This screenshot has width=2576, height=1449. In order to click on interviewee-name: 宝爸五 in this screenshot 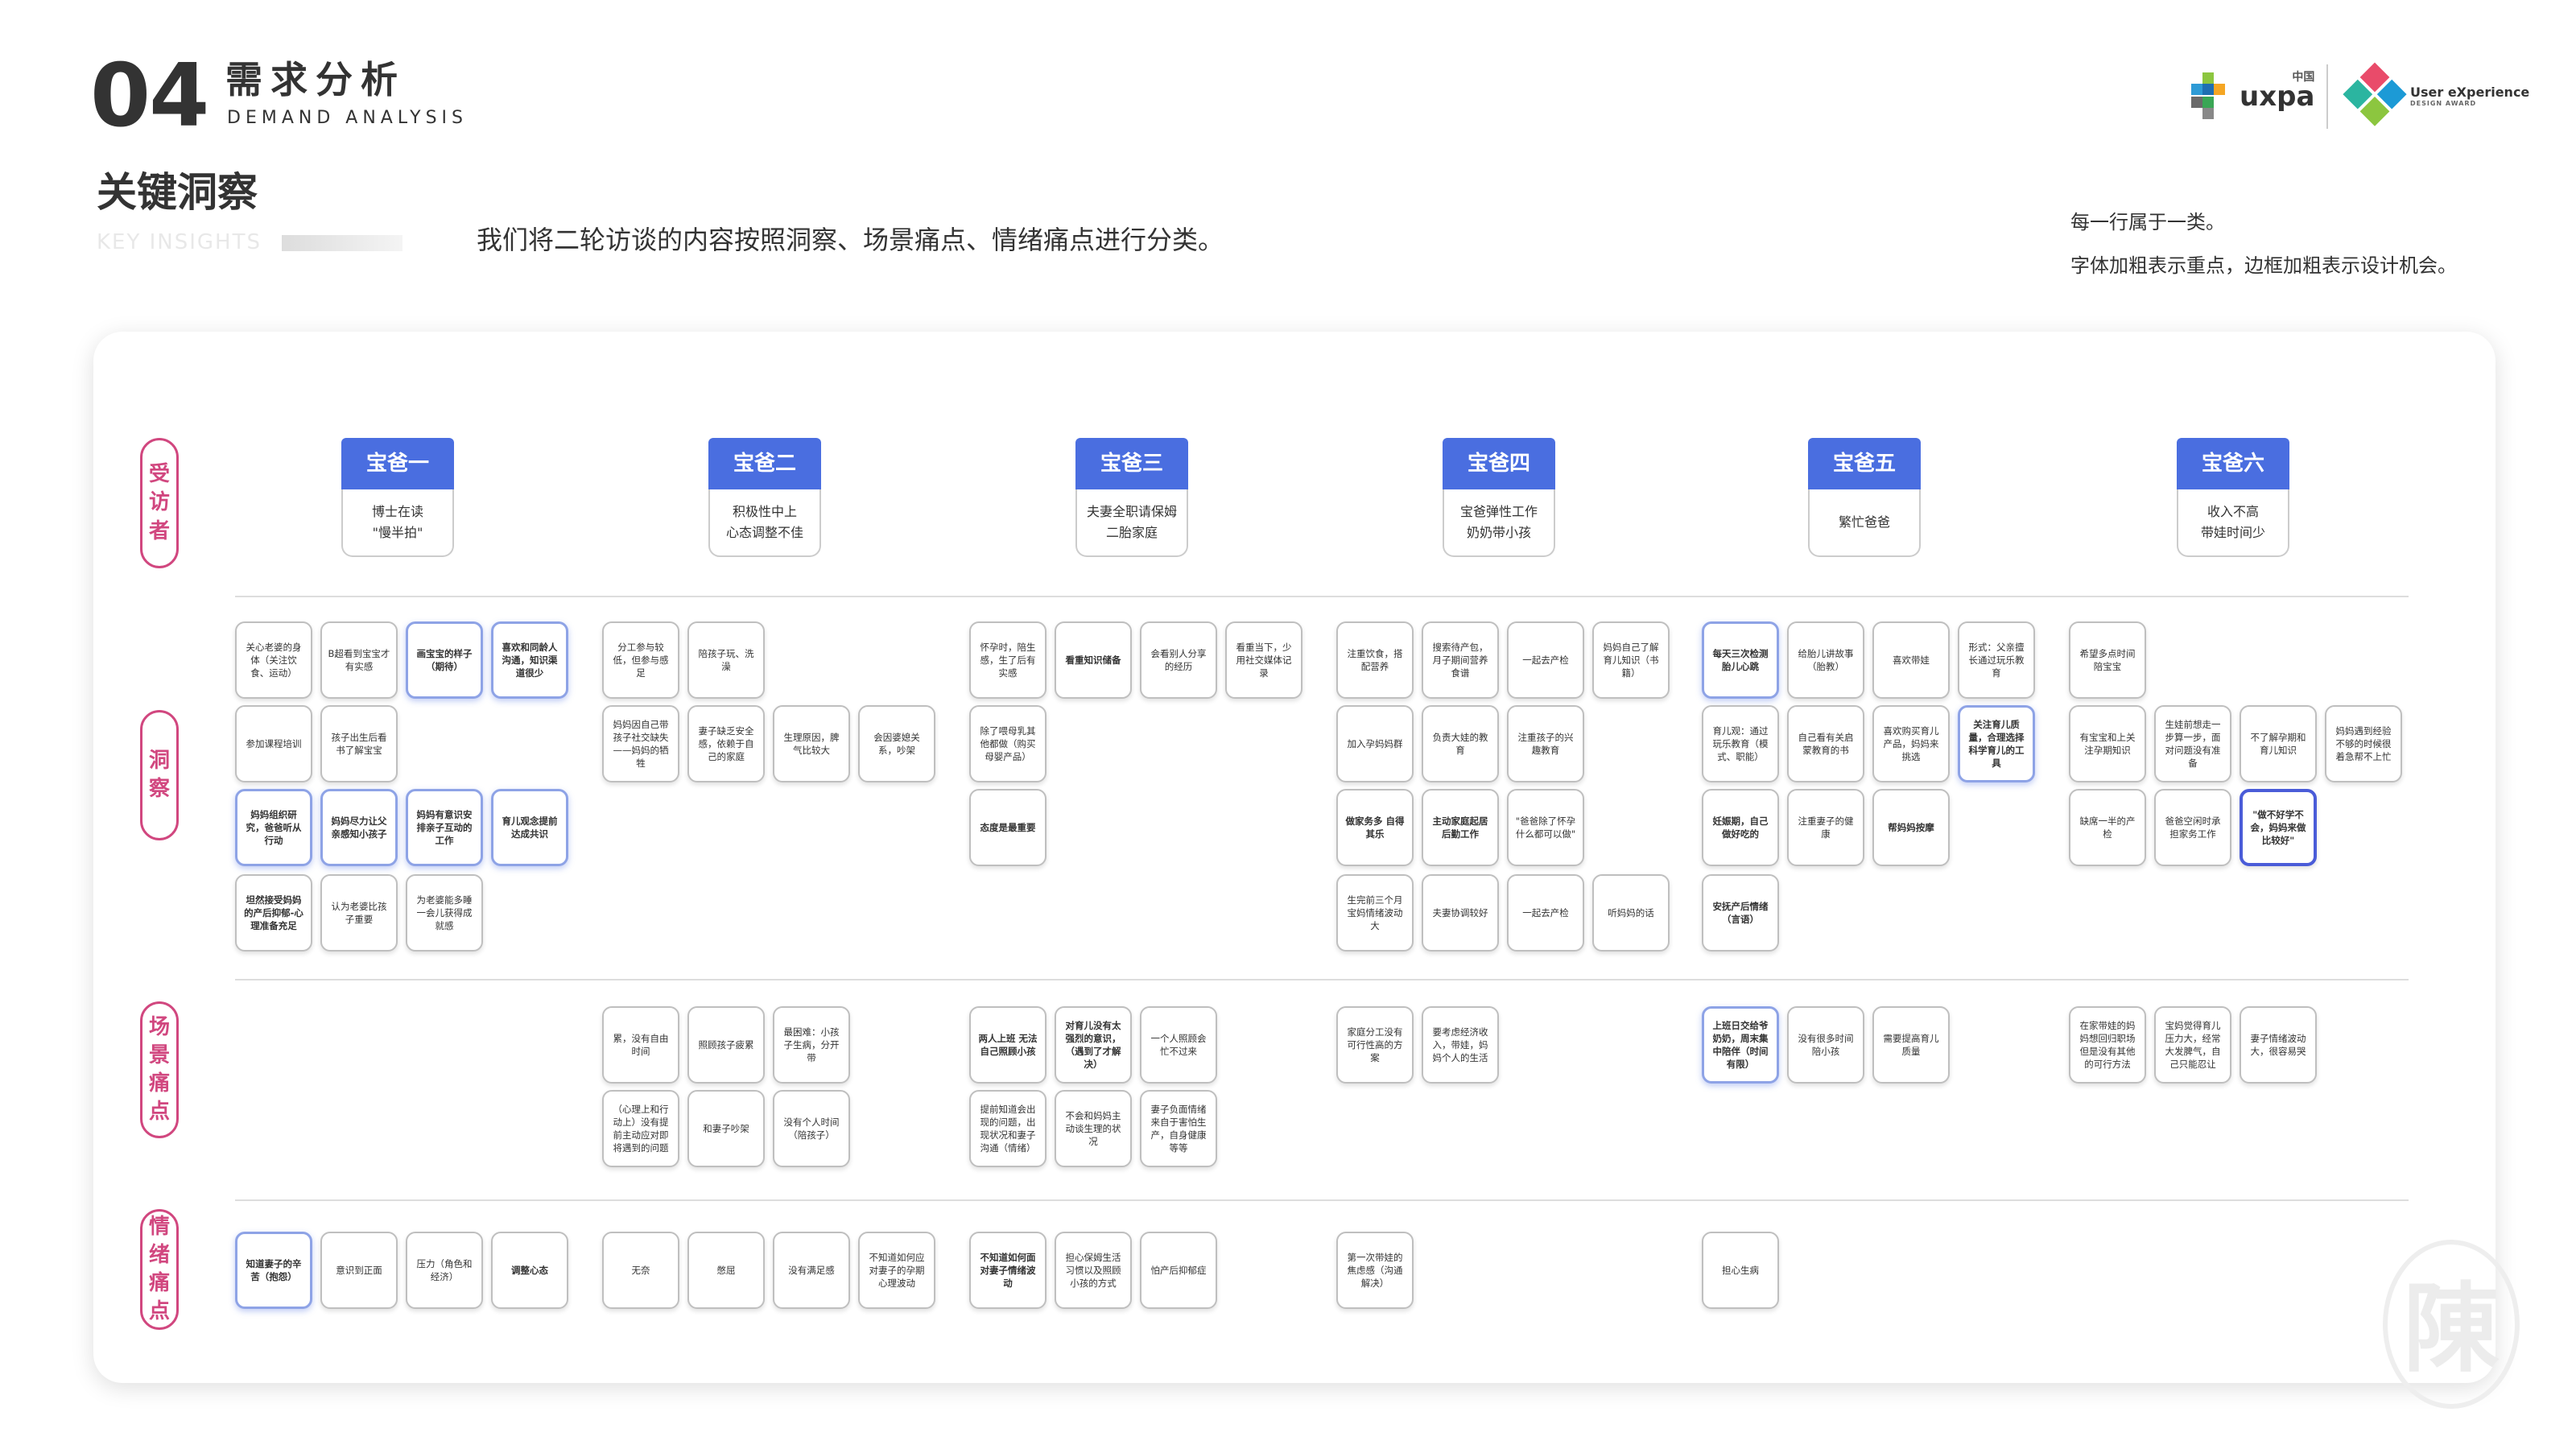, I will do `click(1864, 463)`.